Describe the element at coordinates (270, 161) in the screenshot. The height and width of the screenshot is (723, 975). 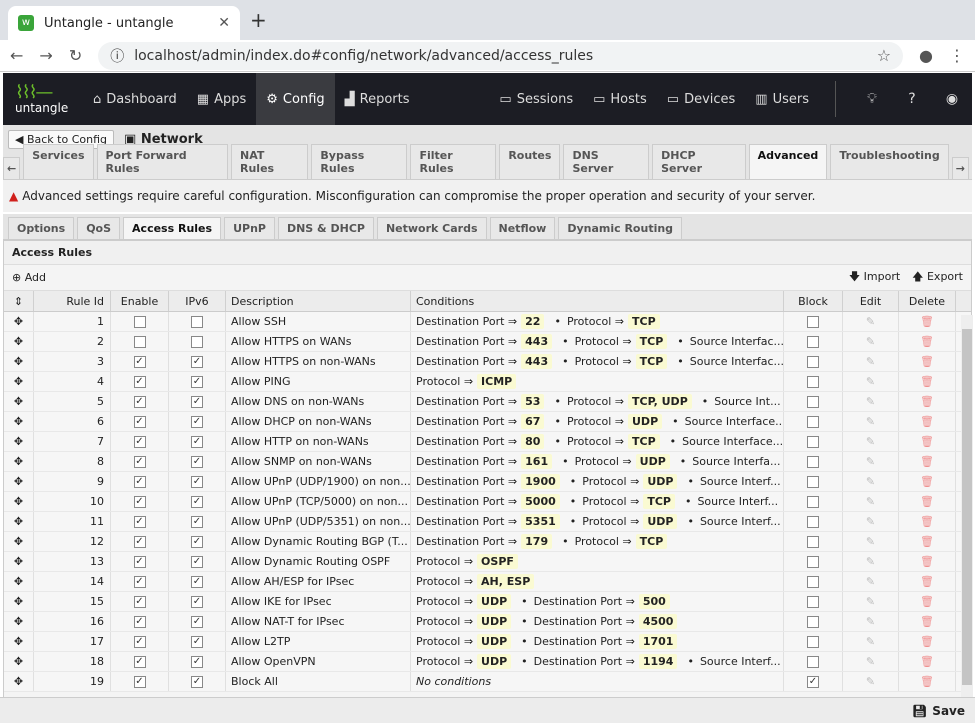
I see `tab-nat-rules: NAT Rules` at that location.